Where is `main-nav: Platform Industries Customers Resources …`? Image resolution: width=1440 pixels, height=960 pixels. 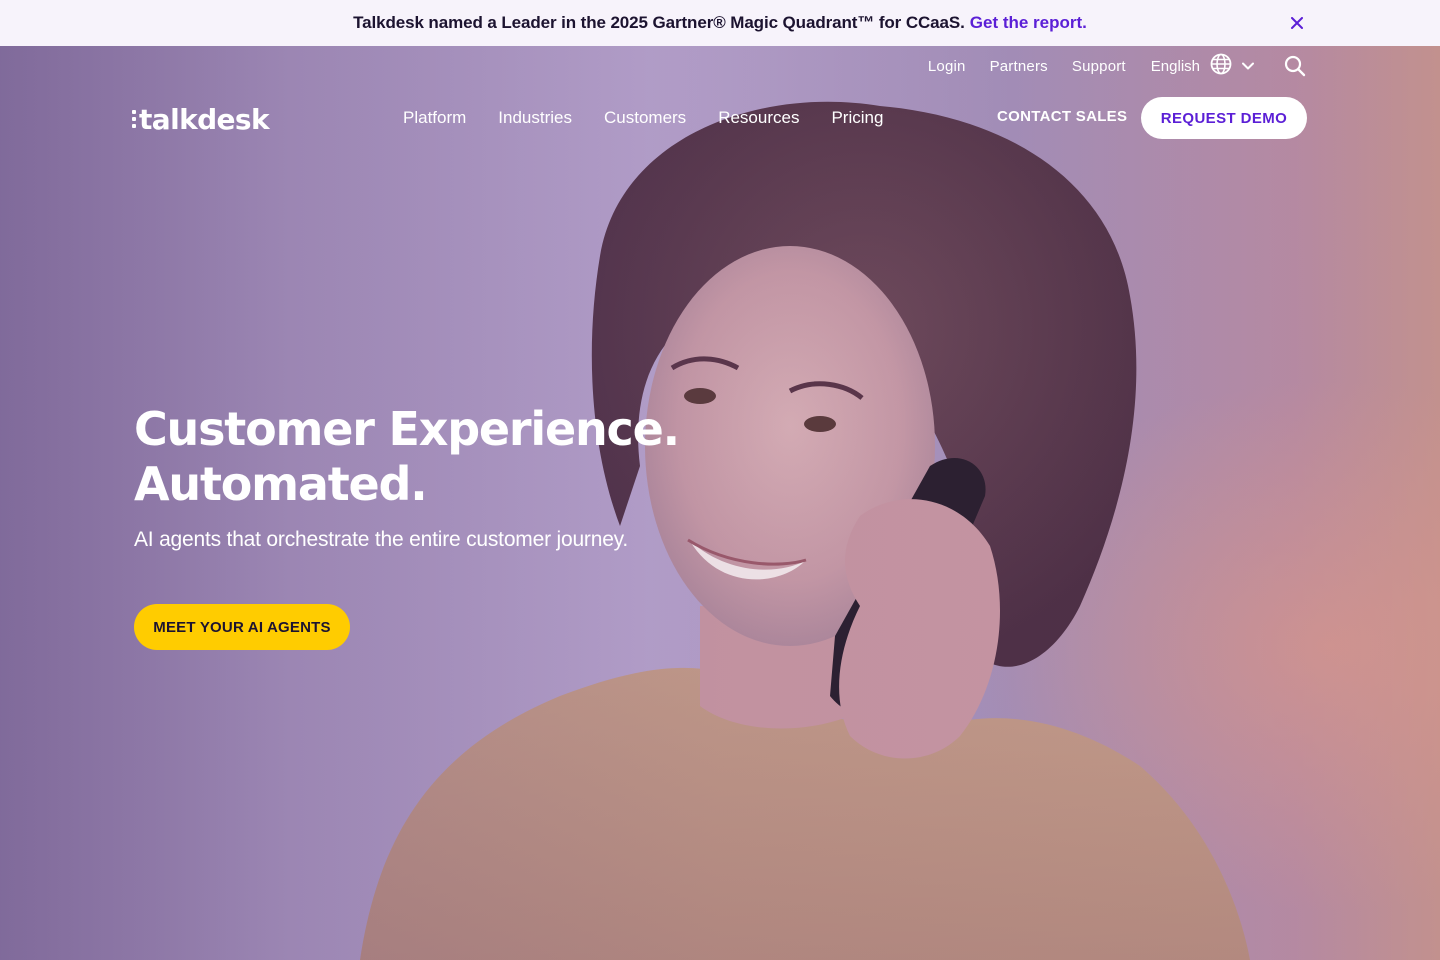 main-nav: Platform Industries Customers Resources … is located at coordinates (659, 118).